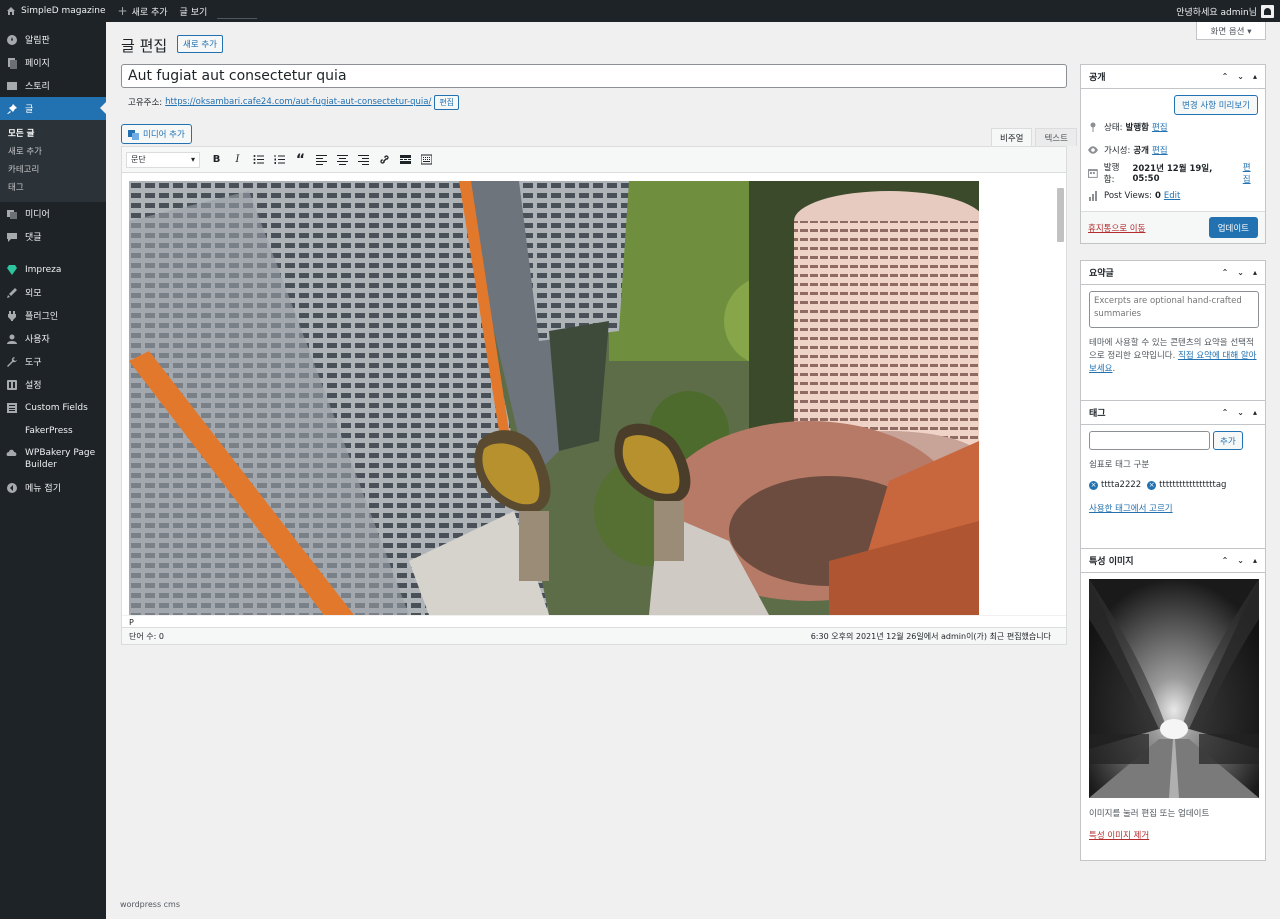  Describe the element at coordinates (594, 76) in the screenshot. I see `post-title-input: Aut fugiat aut consectetur quia` at that location.